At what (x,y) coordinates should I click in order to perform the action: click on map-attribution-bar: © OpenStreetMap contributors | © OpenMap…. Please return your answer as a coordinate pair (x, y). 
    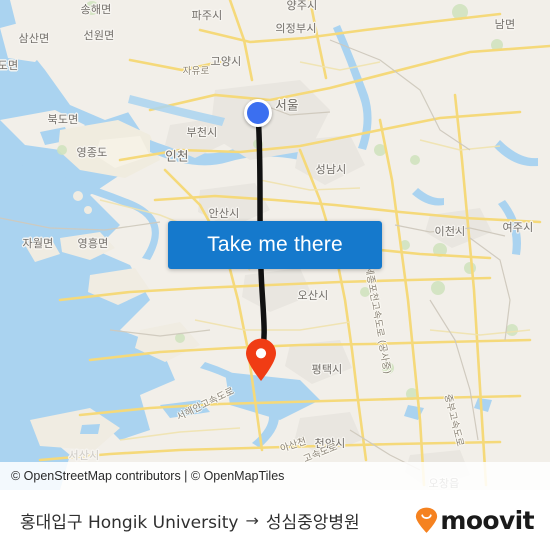
    Looking at the image, I should click on (275, 476).